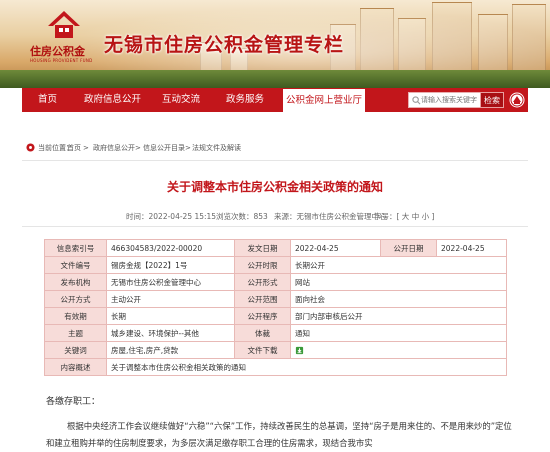 This screenshot has width=550, height=452. What do you see at coordinates (170, 248) in the screenshot?
I see `table-value: 466304583/2022-00020` at bounding box center [170, 248].